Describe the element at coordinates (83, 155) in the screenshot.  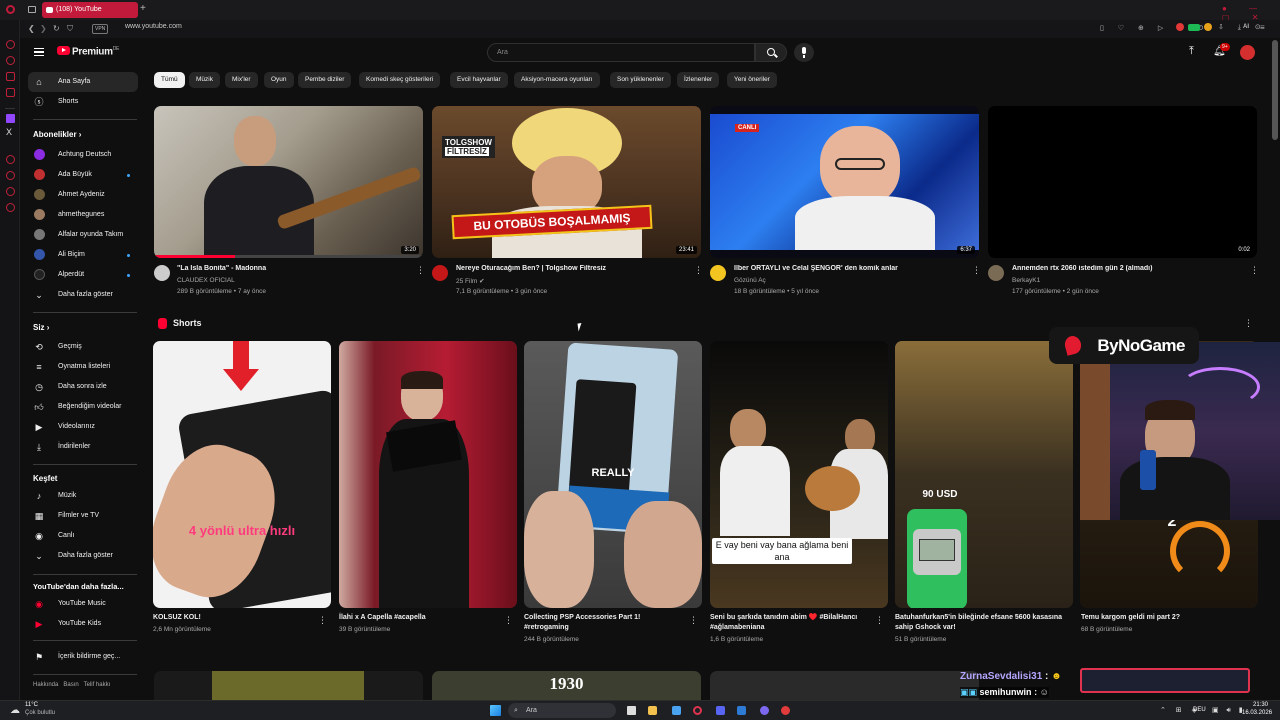
I see `sub-item: Achtung Deutsch` at that location.